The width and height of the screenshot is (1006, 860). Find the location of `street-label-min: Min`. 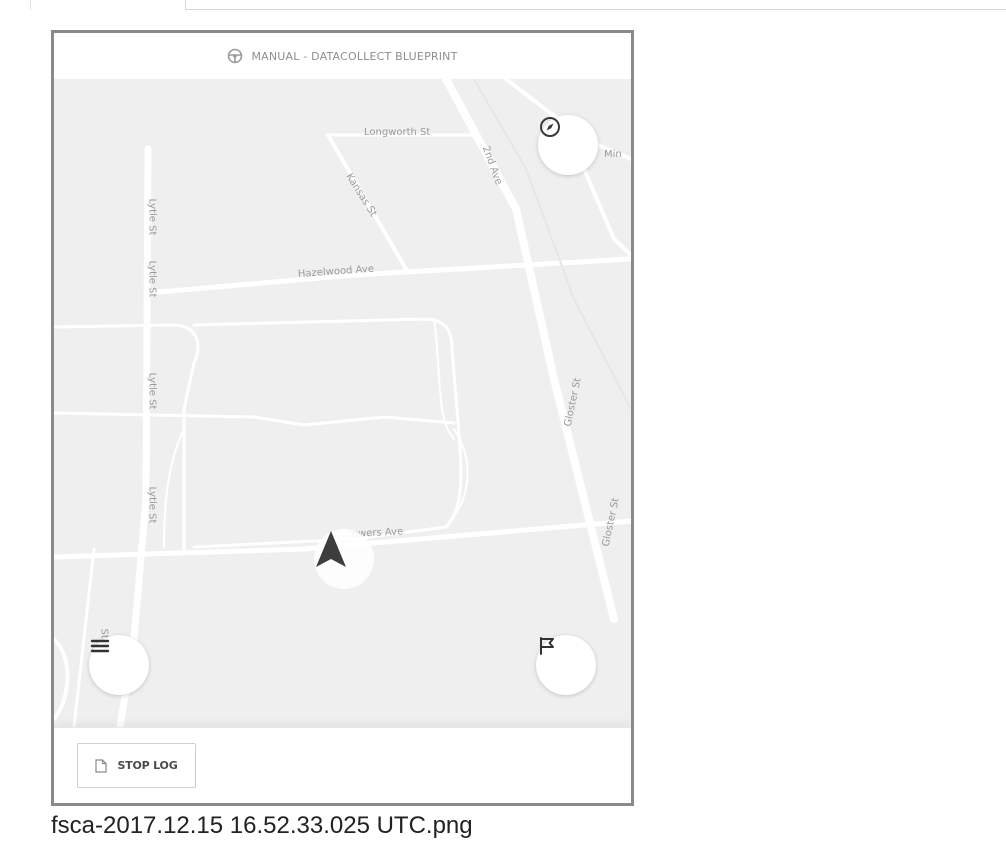

street-label-min: Min is located at coordinates (613, 154).